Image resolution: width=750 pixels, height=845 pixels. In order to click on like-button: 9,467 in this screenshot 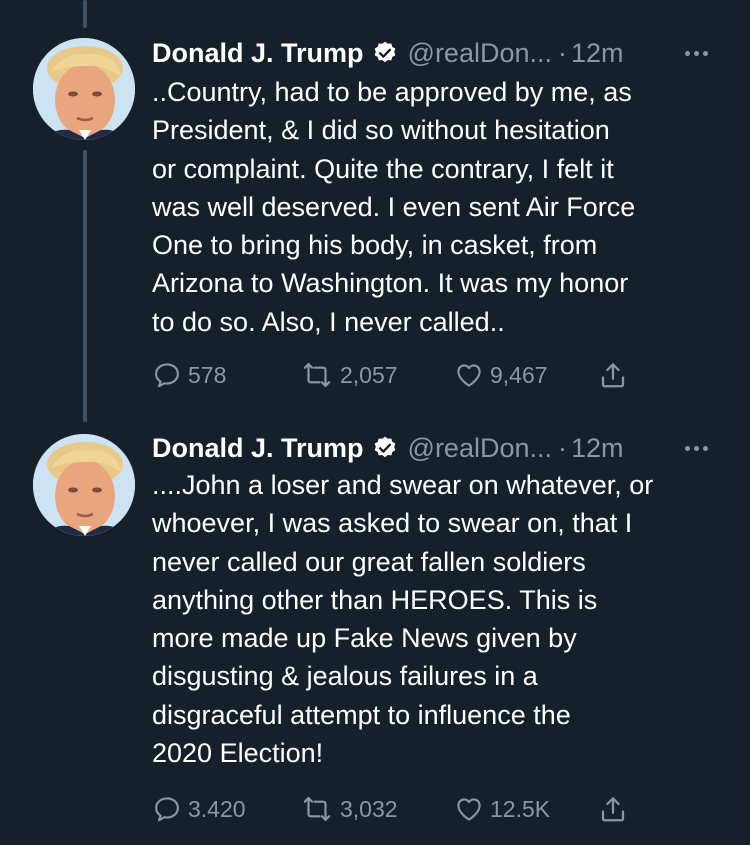, I will do `click(501, 375)`.